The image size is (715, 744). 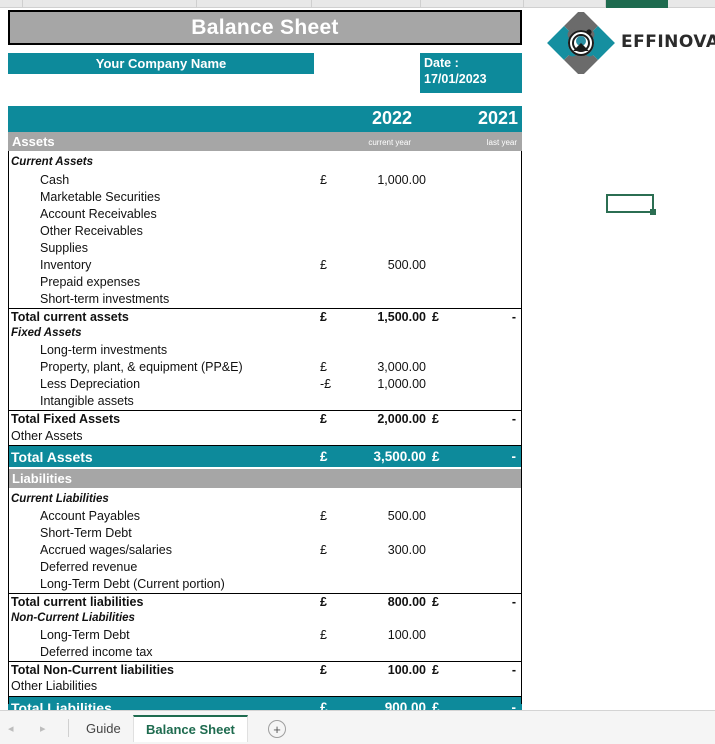 What do you see at coordinates (265, 635) in the screenshot?
I see `table-row: Long-Term Debt £100.00` at bounding box center [265, 635].